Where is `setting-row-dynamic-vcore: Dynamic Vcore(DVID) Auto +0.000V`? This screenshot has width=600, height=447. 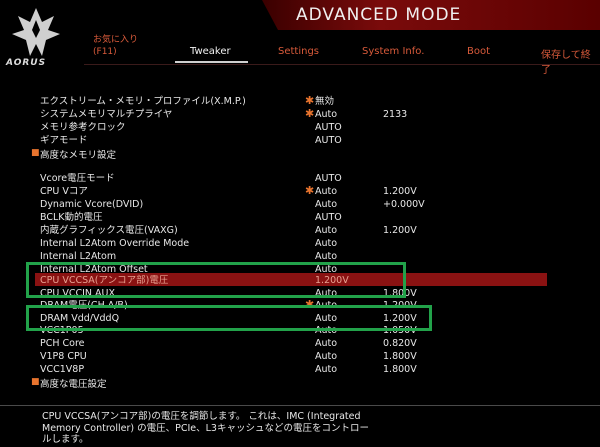 setting-row-dynamic-vcore: Dynamic Vcore(DVID) Auto +0.000V is located at coordinates (300, 204).